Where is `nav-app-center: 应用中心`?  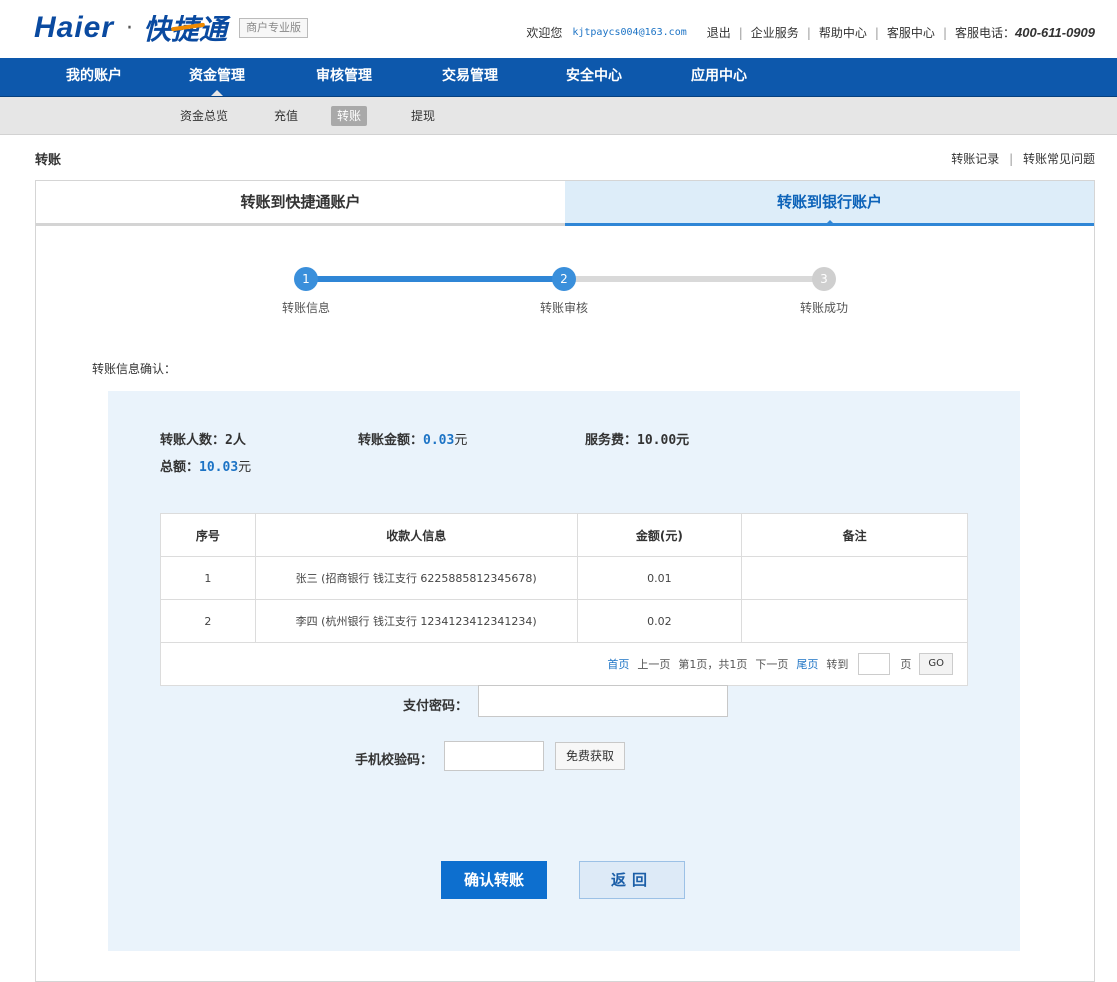 nav-app-center: 应用中心 is located at coordinates (719, 77).